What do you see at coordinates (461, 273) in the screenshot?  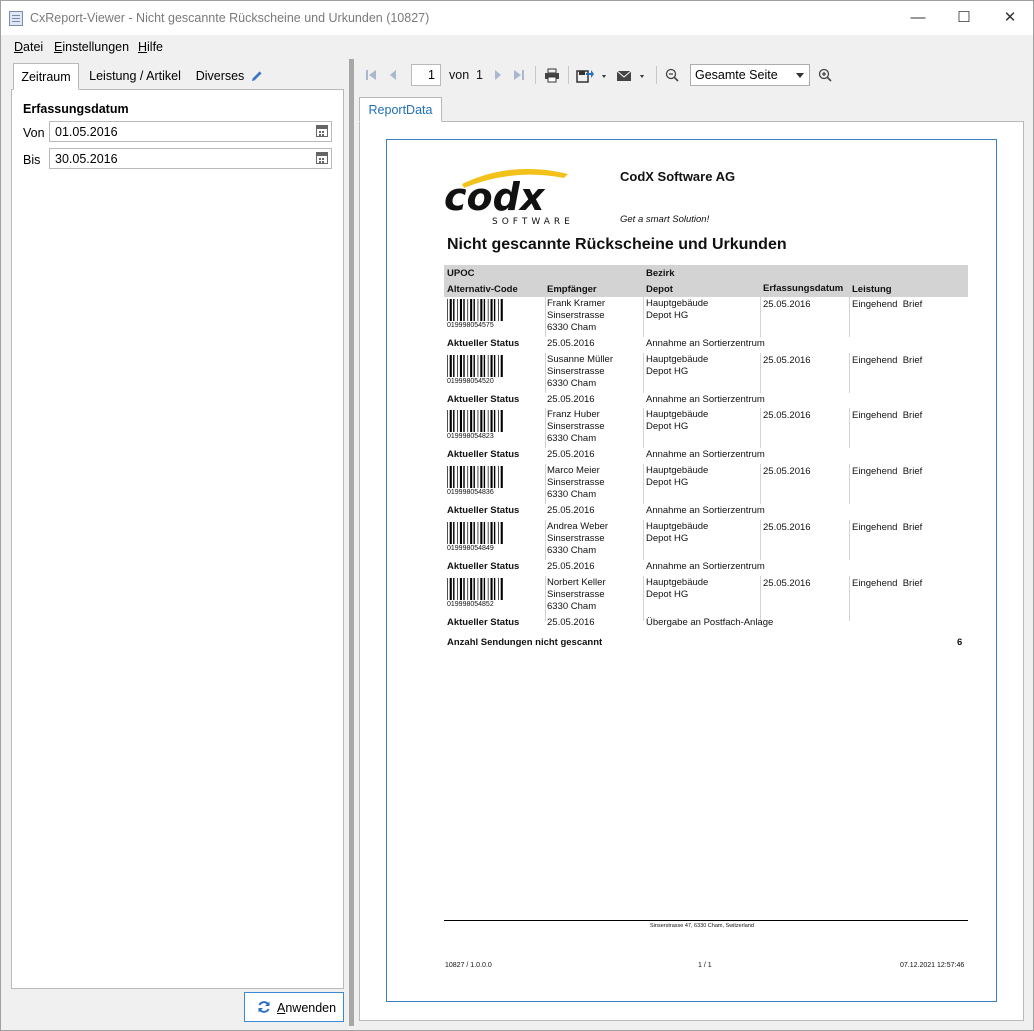 I see `header-upoc: UPOC` at bounding box center [461, 273].